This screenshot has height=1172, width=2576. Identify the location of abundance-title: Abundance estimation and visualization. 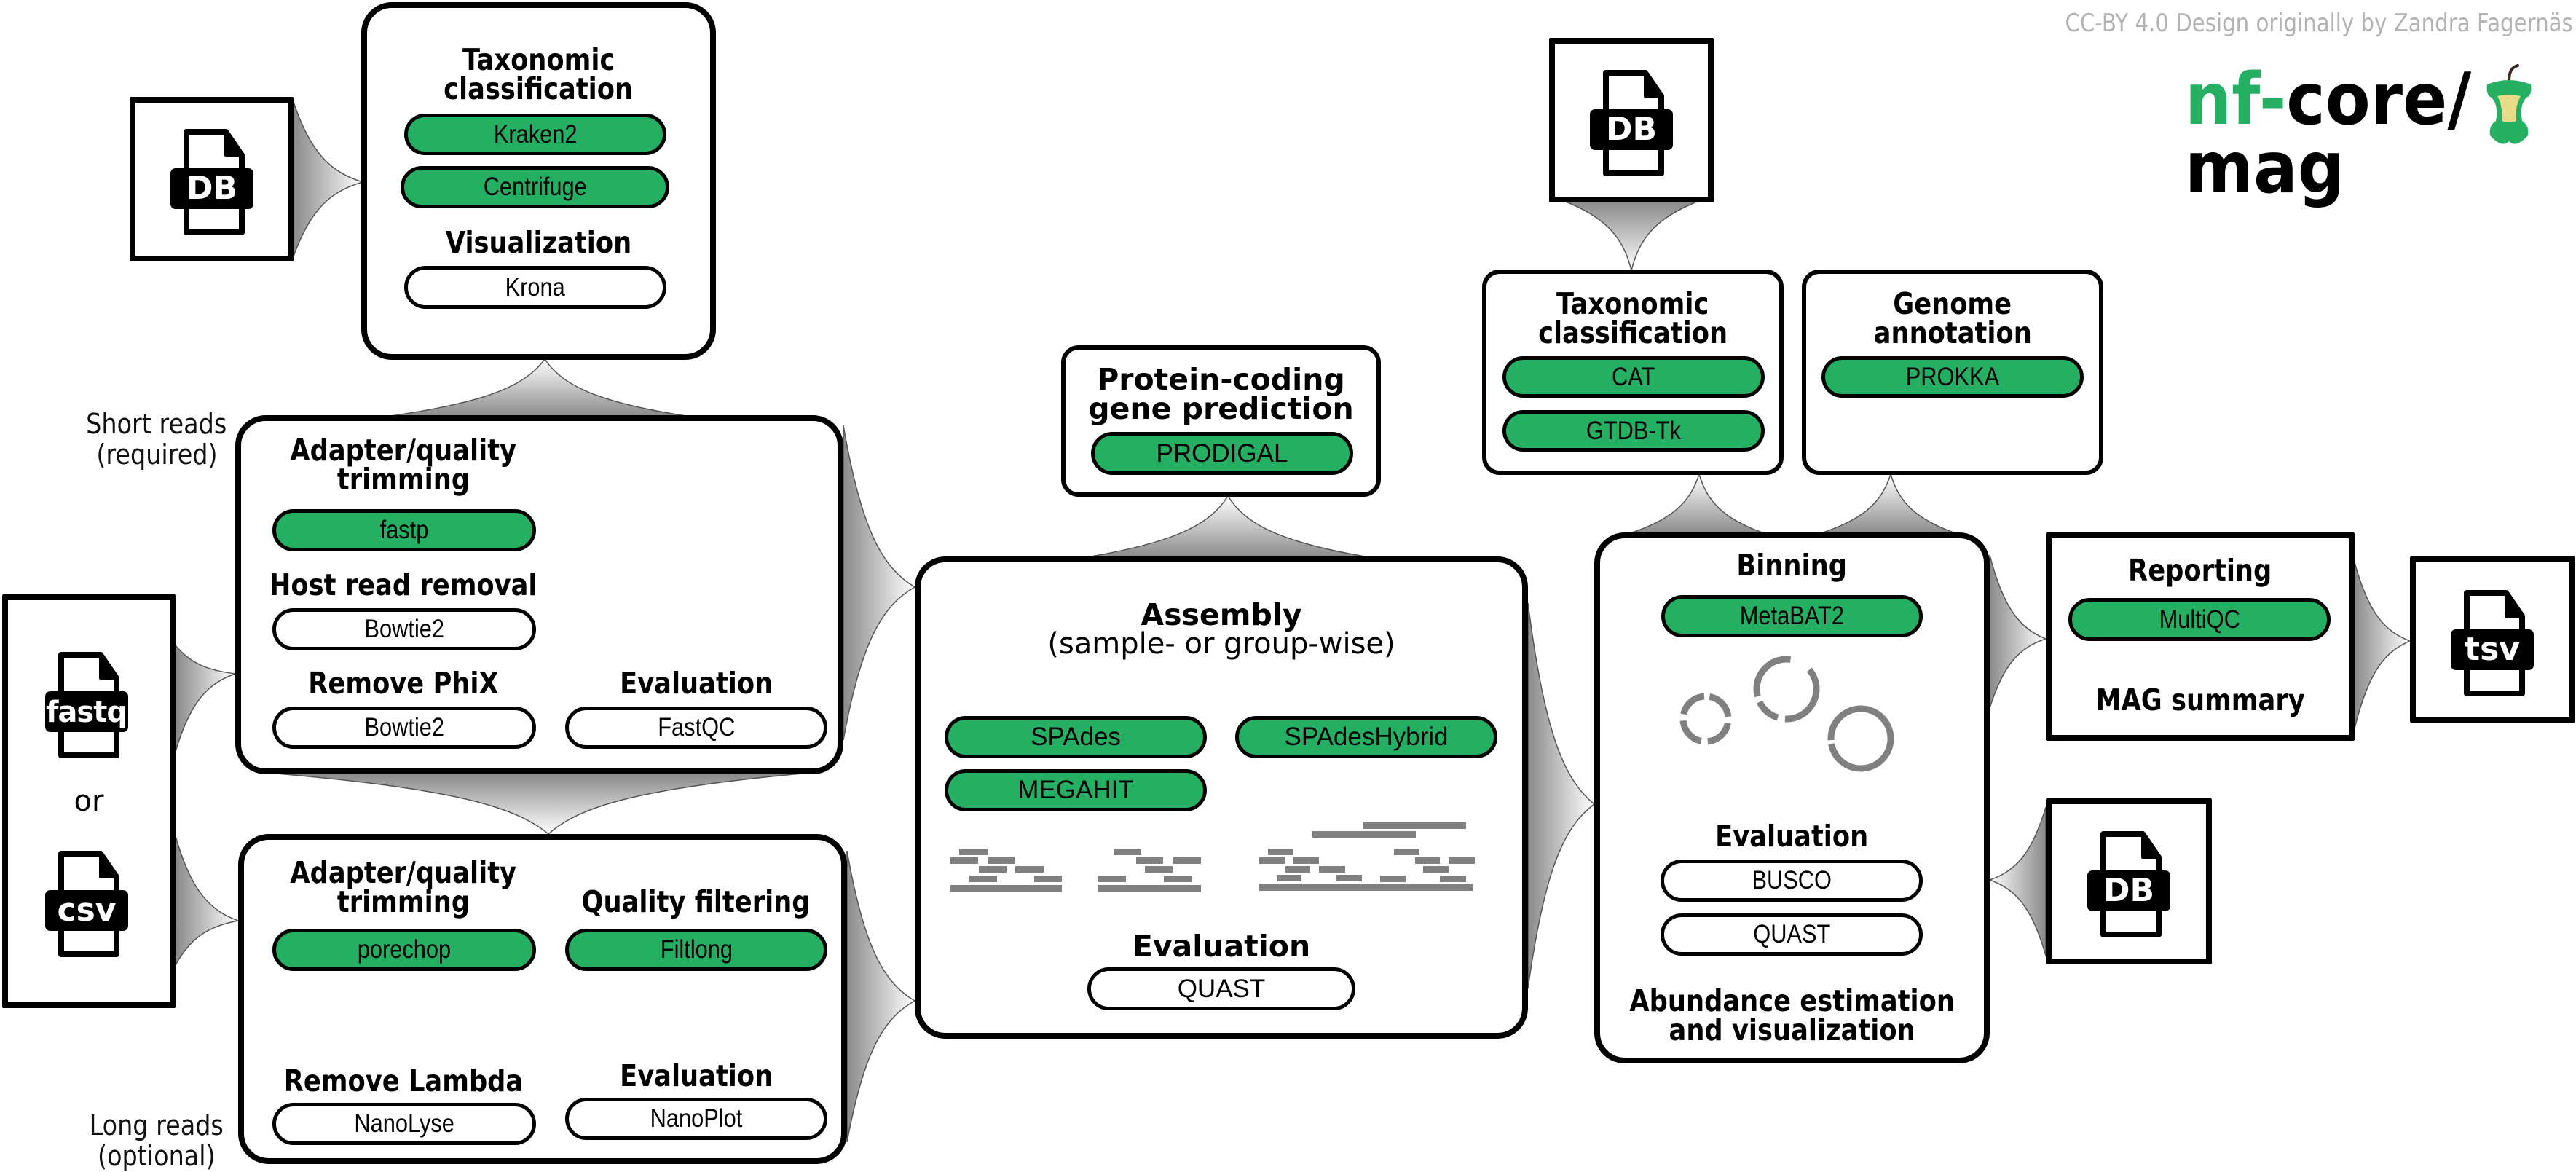
(1792, 1015).